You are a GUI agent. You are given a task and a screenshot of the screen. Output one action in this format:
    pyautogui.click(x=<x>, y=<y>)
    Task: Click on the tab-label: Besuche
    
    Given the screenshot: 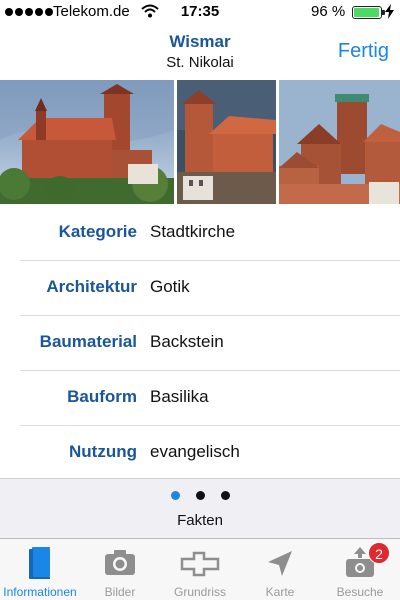 What is the action you would take?
    pyautogui.click(x=360, y=592)
    